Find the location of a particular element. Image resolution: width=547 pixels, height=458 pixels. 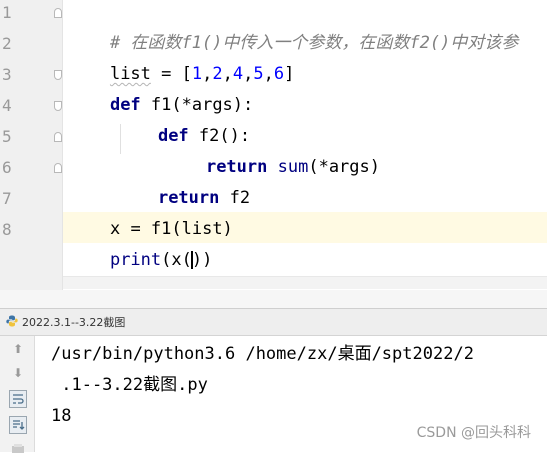

console-line: /usr/bin/python3.6 /home/zx/桌面/spt2022/2 is located at coordinates (262, 354).